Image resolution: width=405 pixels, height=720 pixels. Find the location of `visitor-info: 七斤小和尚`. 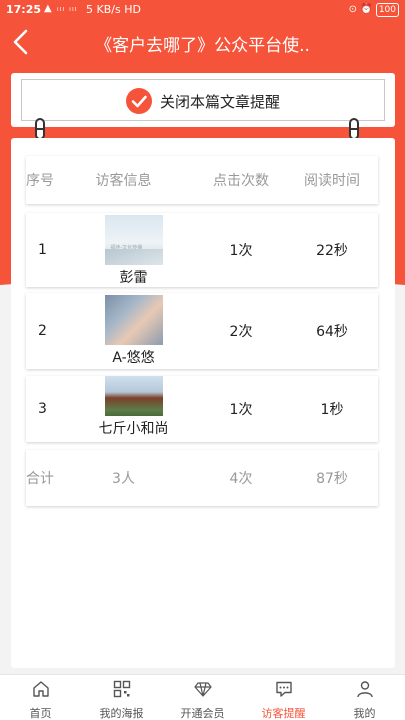

visitor-info: 七斤小和尚 is located at coordinates (133, 407).